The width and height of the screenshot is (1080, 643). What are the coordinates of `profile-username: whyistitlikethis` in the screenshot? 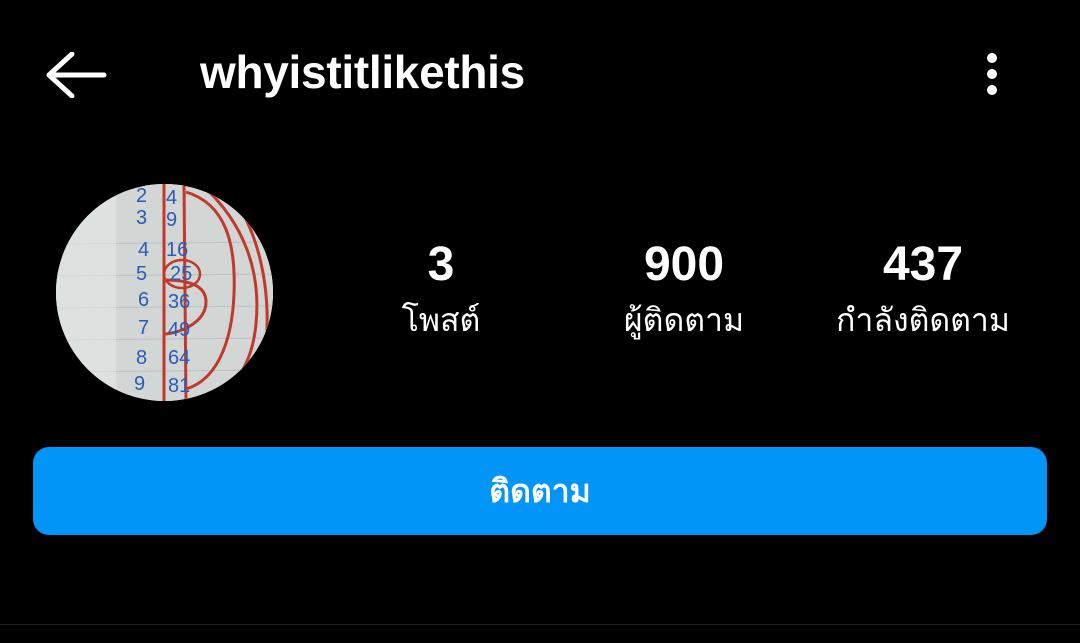 It's located at (362, 72).